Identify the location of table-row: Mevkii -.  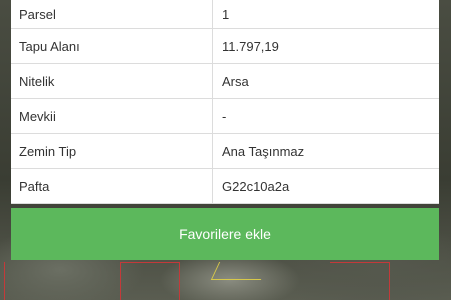
(225, 116).